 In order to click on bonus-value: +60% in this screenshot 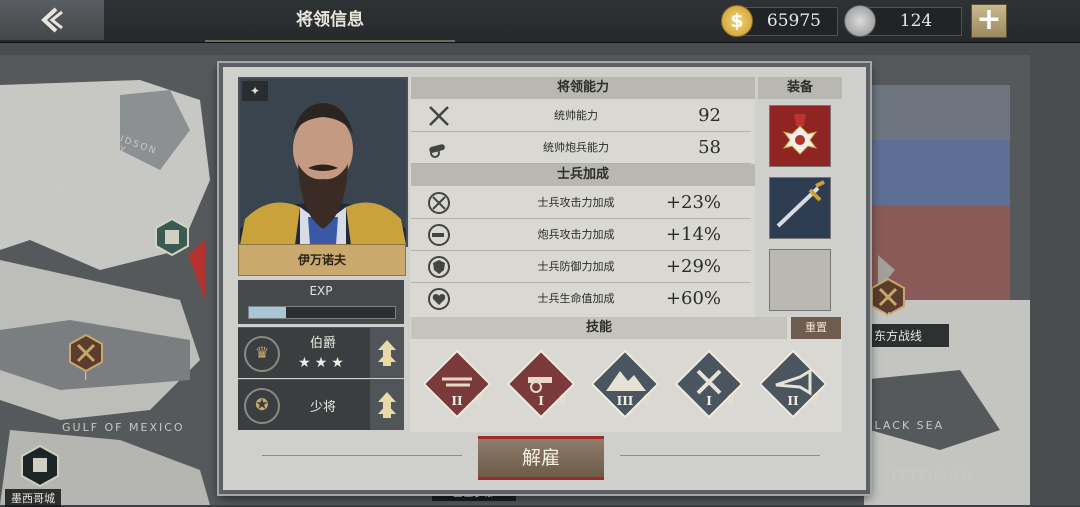, I will do `click(693, 298)`.